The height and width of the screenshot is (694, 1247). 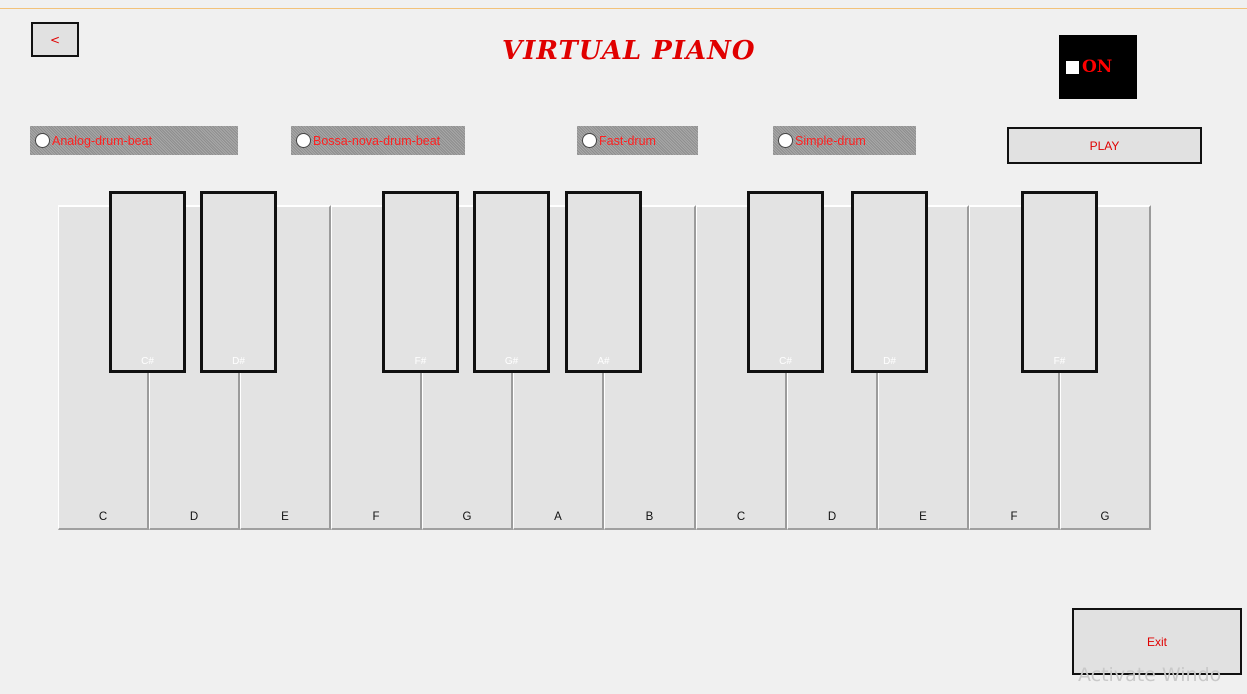 I want to click on top-border-line, so click(x=623, y=8).